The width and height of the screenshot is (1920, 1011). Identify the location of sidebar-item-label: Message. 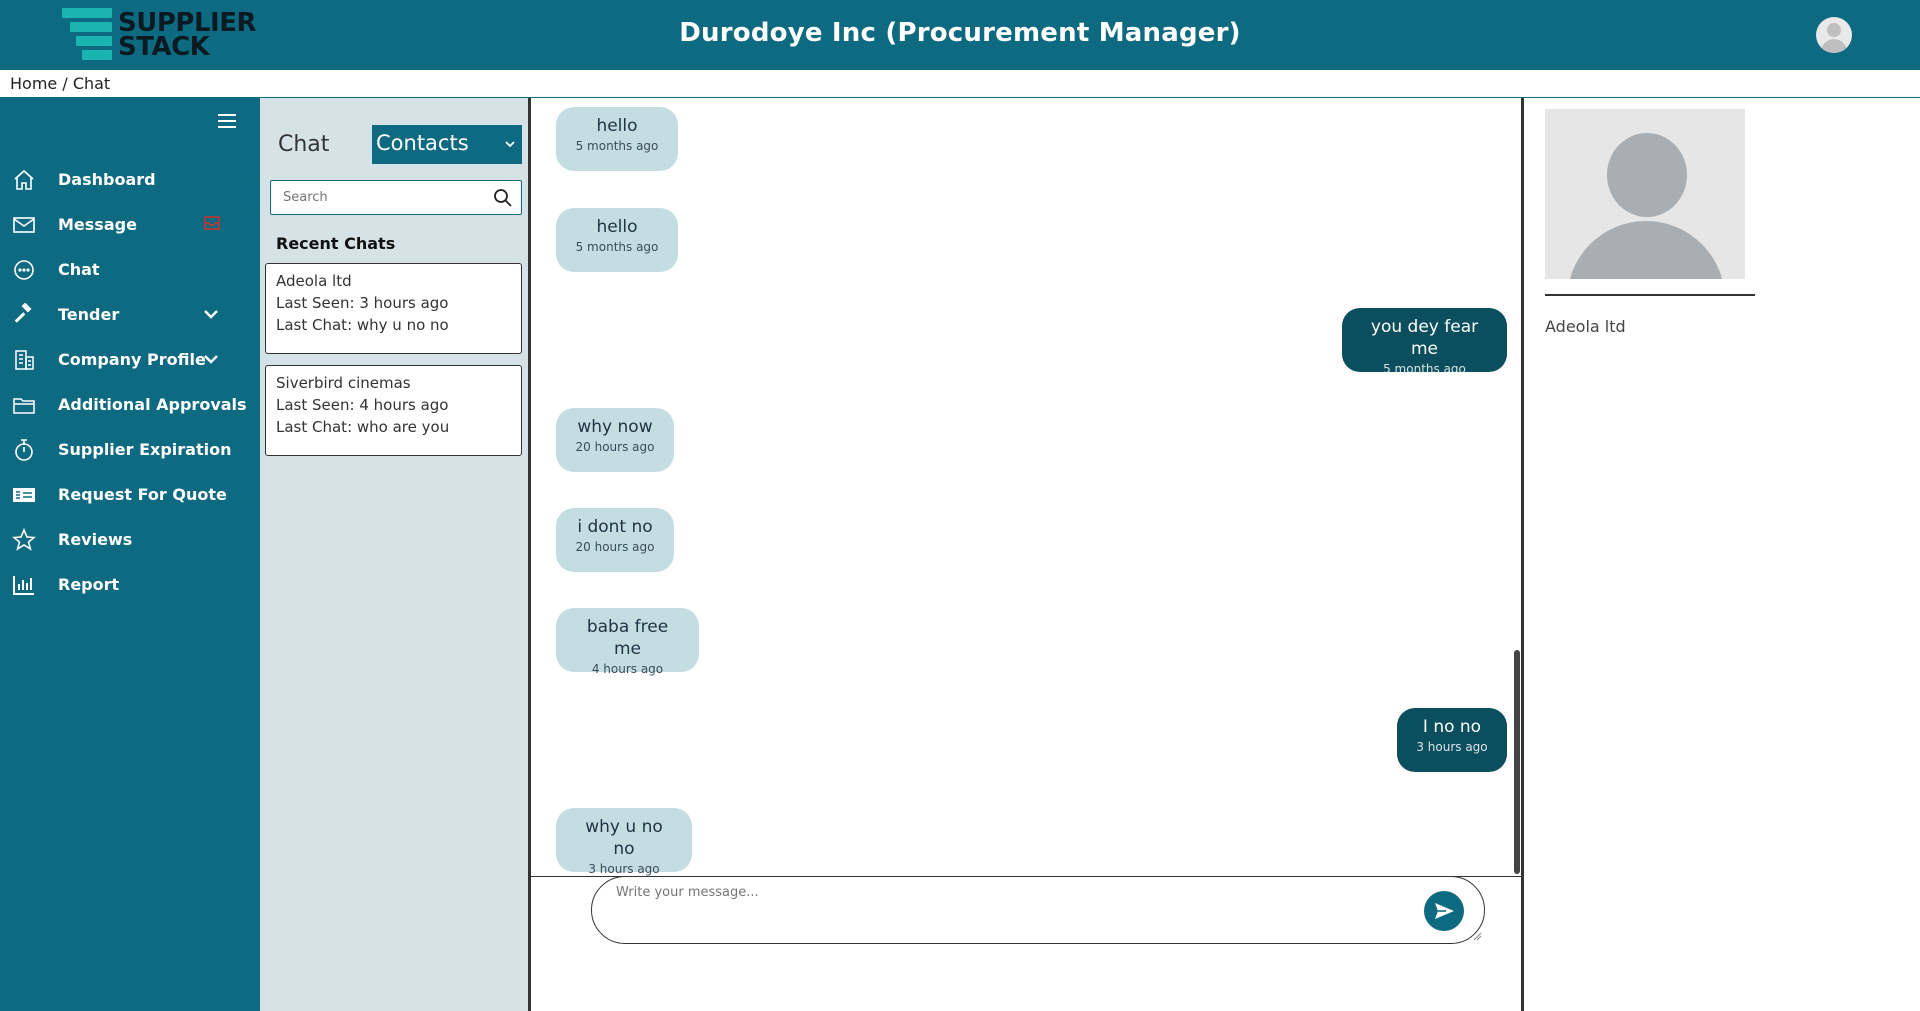
(97, 224).